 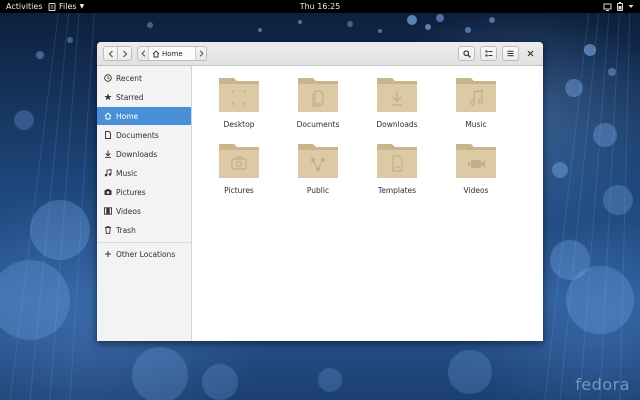 I want to click on folder-label: Downloads, so click(x=397, y=124).